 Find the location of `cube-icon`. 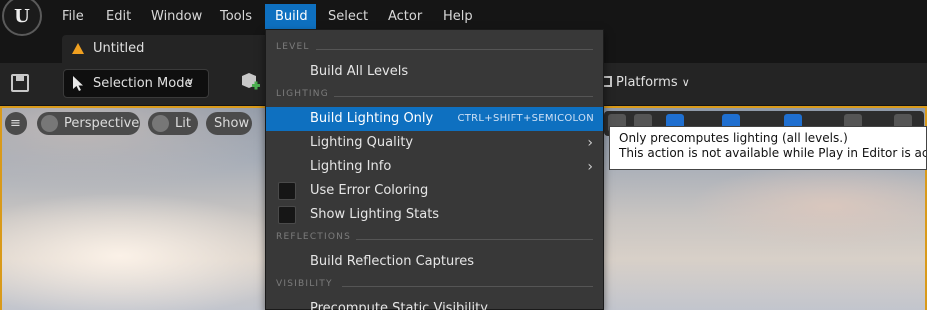

cube-icon is located at coordinates (49, 123).